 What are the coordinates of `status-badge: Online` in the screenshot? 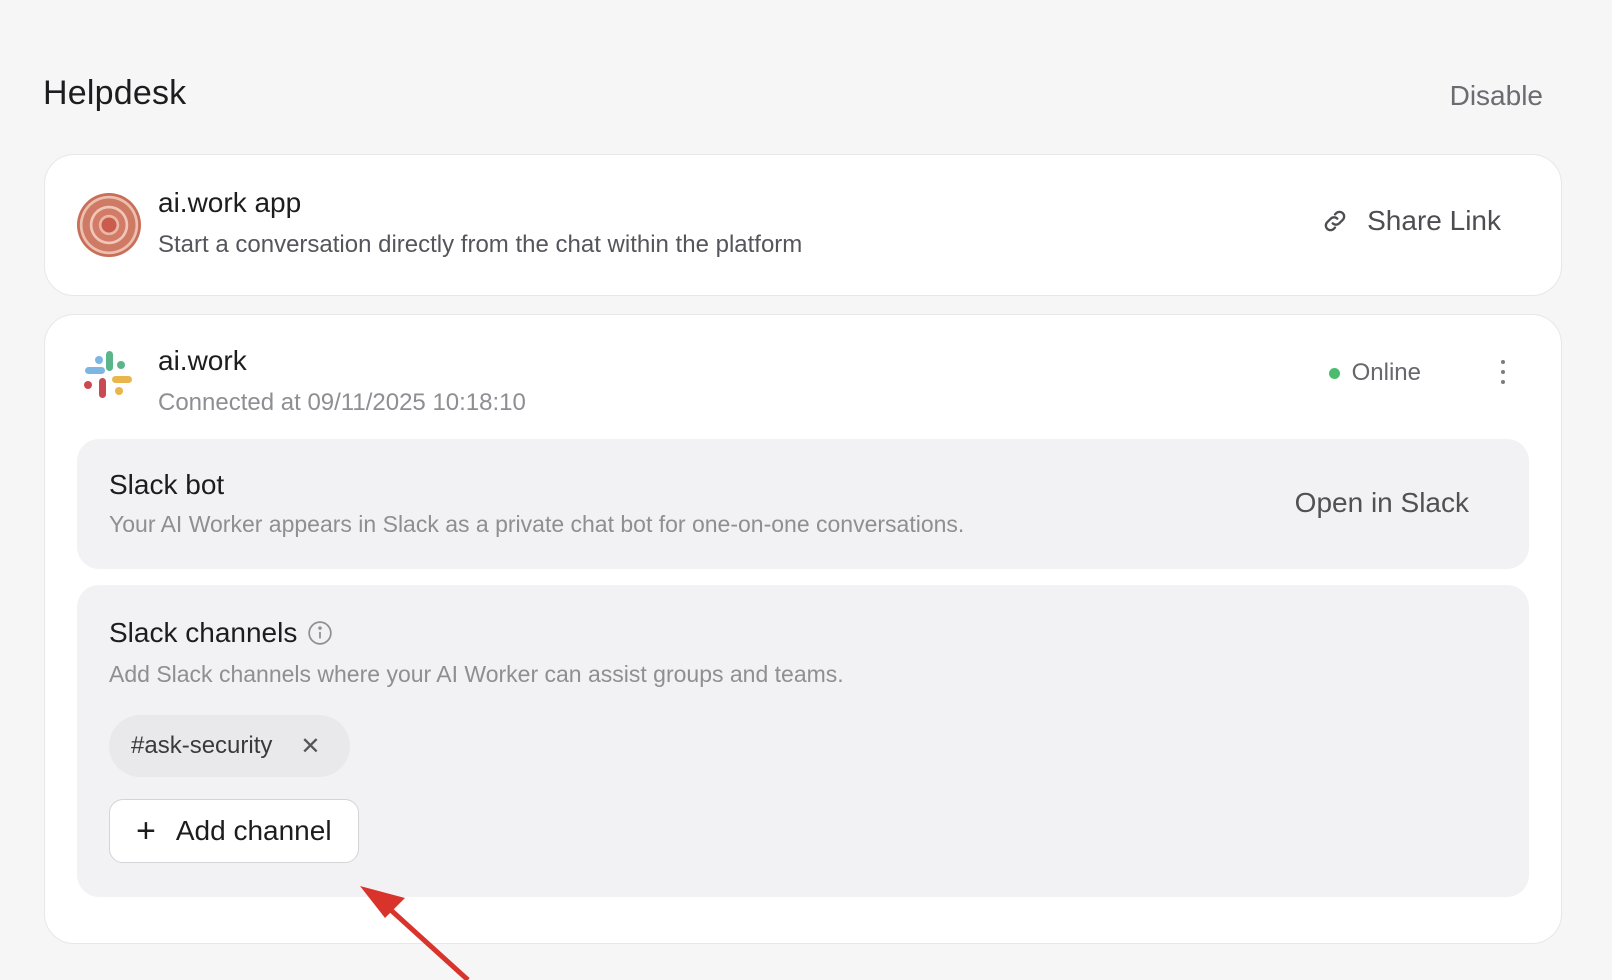 It's located at (1374, 373).